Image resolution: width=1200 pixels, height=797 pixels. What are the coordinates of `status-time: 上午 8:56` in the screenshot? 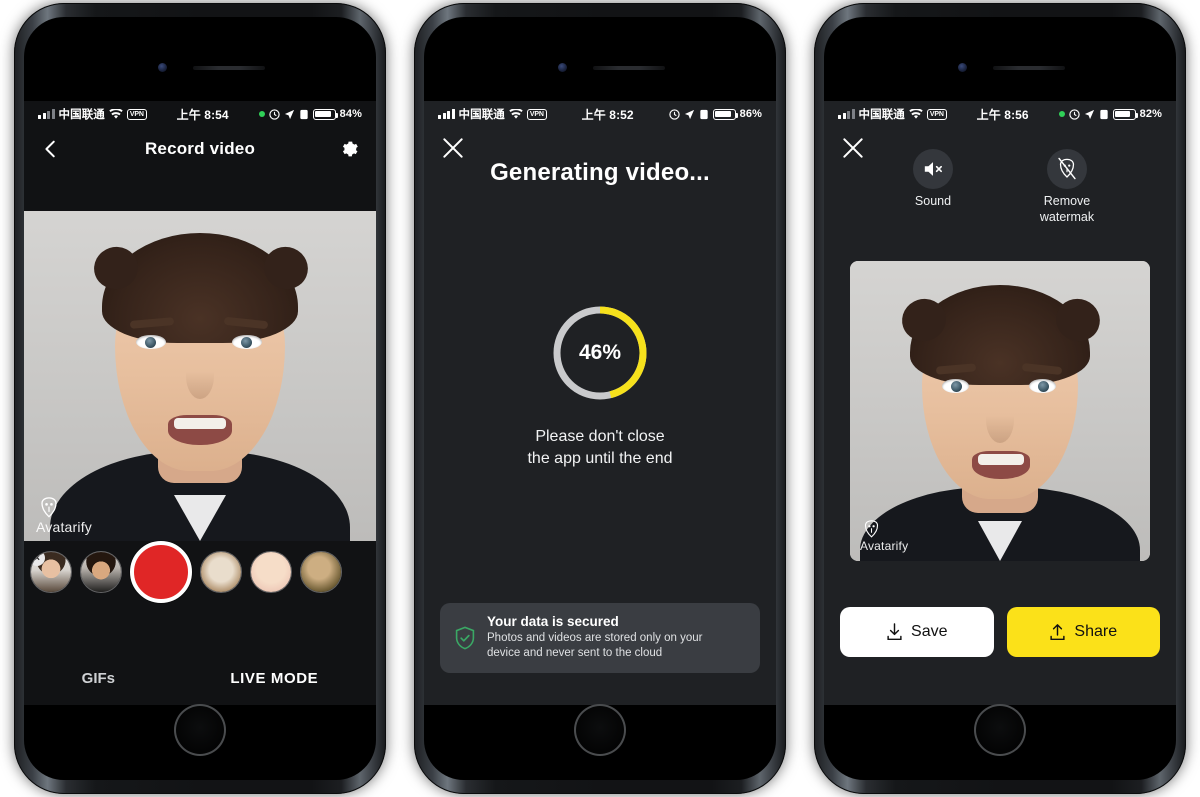 It's located at (1002, 114).